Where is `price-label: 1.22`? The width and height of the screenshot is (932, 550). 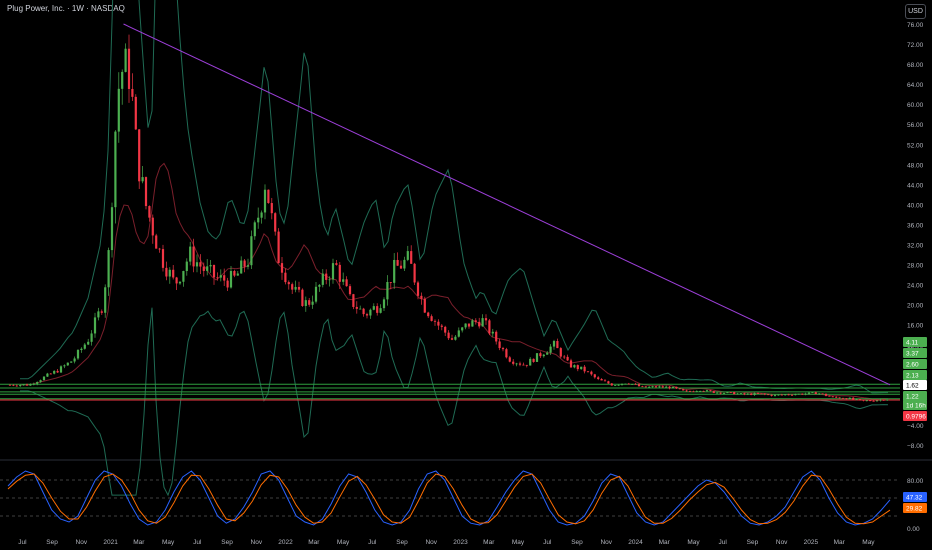
price-label: 1.22 is located at coordinates (912, 397).